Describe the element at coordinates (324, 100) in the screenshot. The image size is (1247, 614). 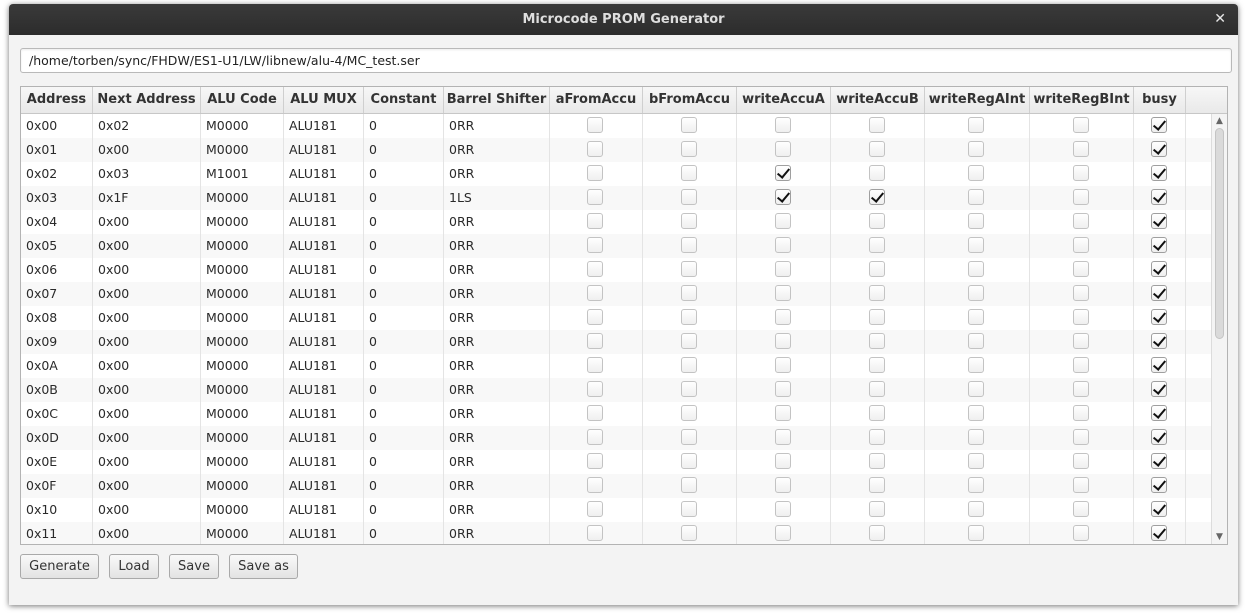
I see `column-header-alu-mux: ALU MUX` at that location.